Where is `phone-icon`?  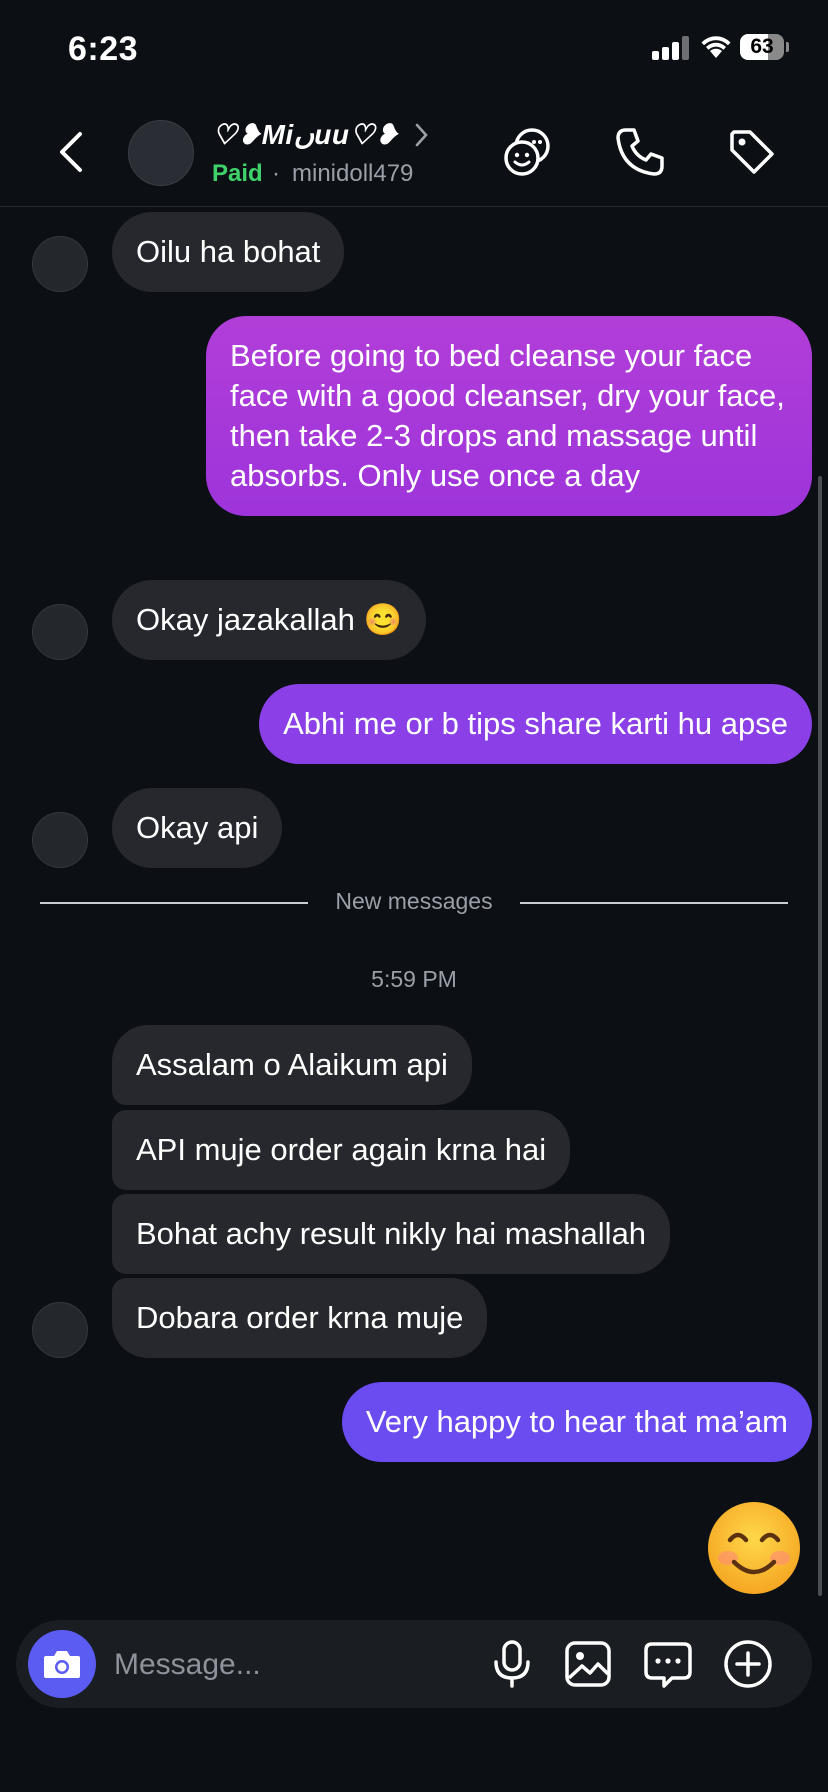 phone-icon is located at coordinates (640, 152).